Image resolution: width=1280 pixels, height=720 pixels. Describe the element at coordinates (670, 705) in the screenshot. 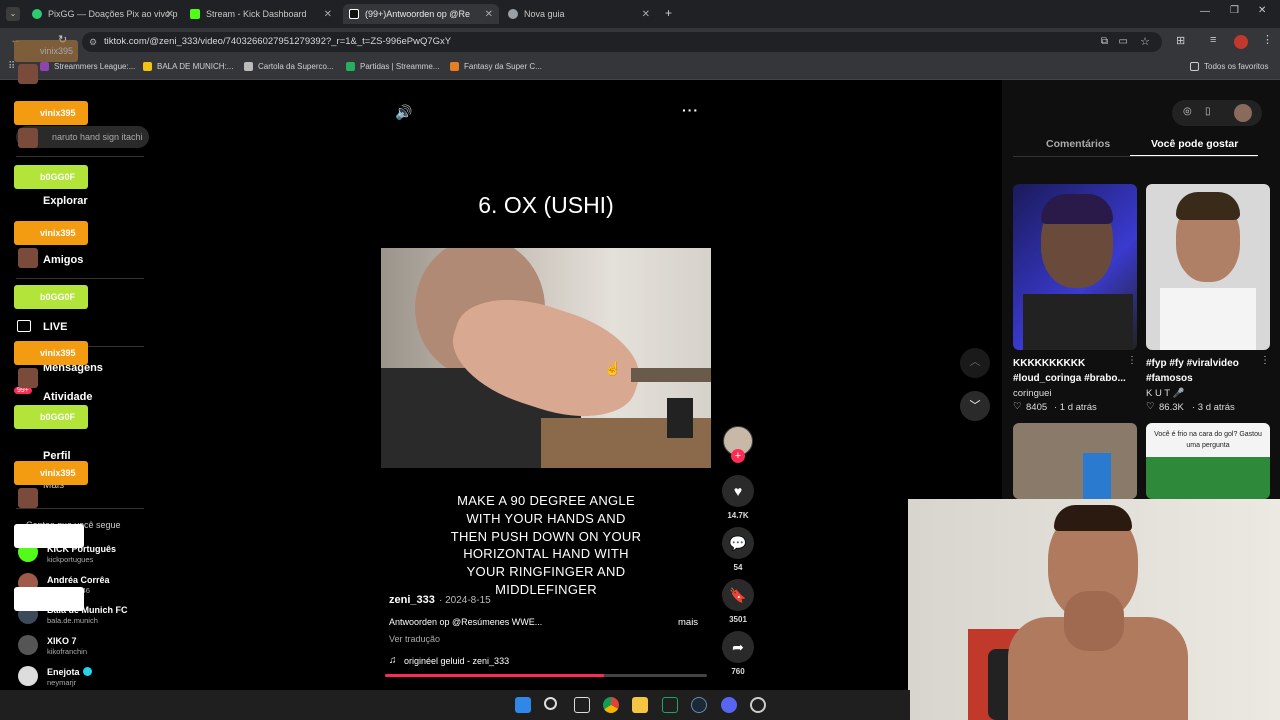

I see `excel-icon` at that location.